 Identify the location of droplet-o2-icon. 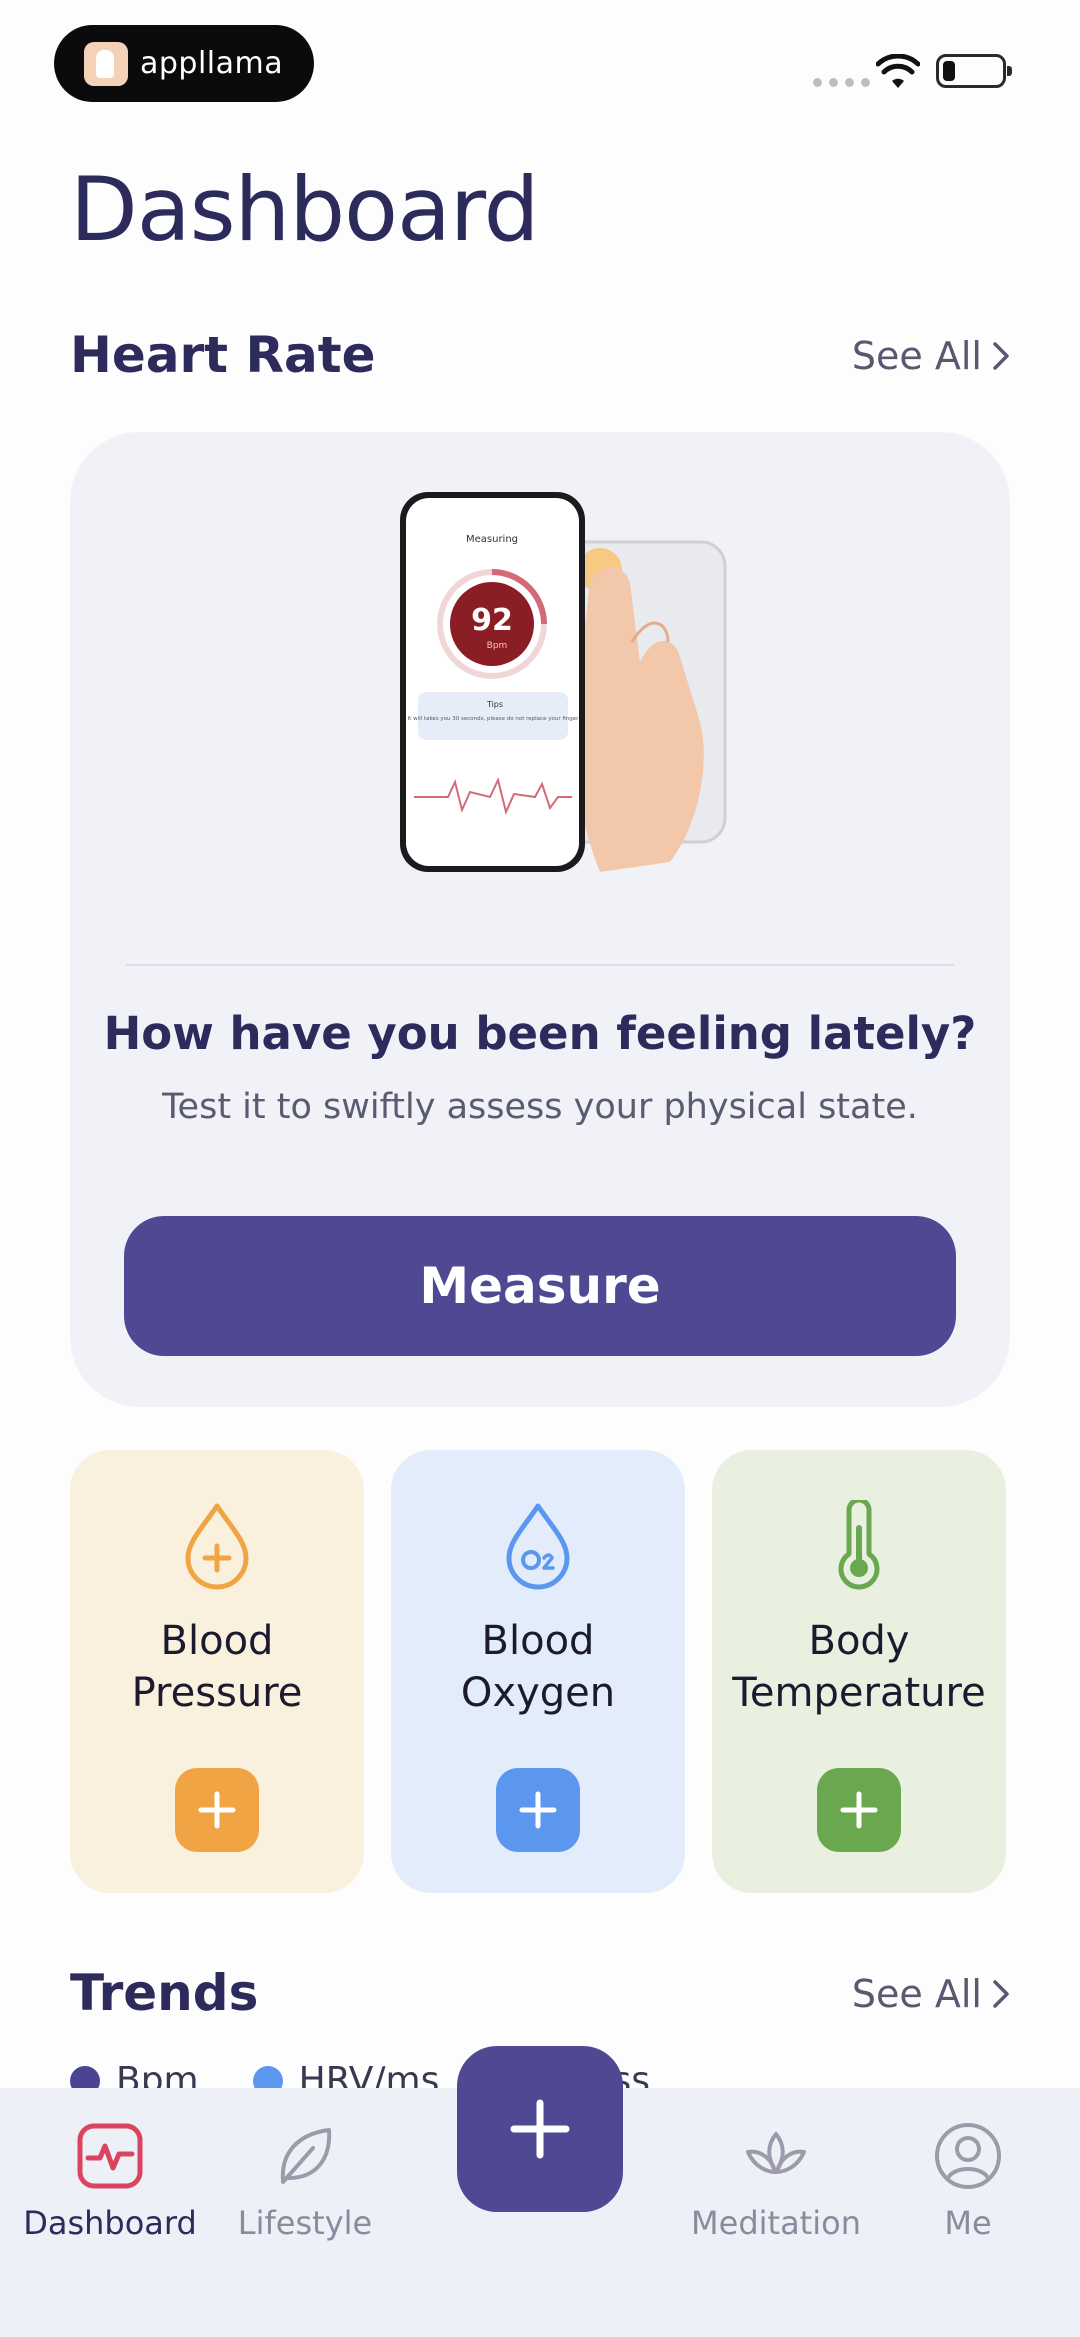
(538, 1546).